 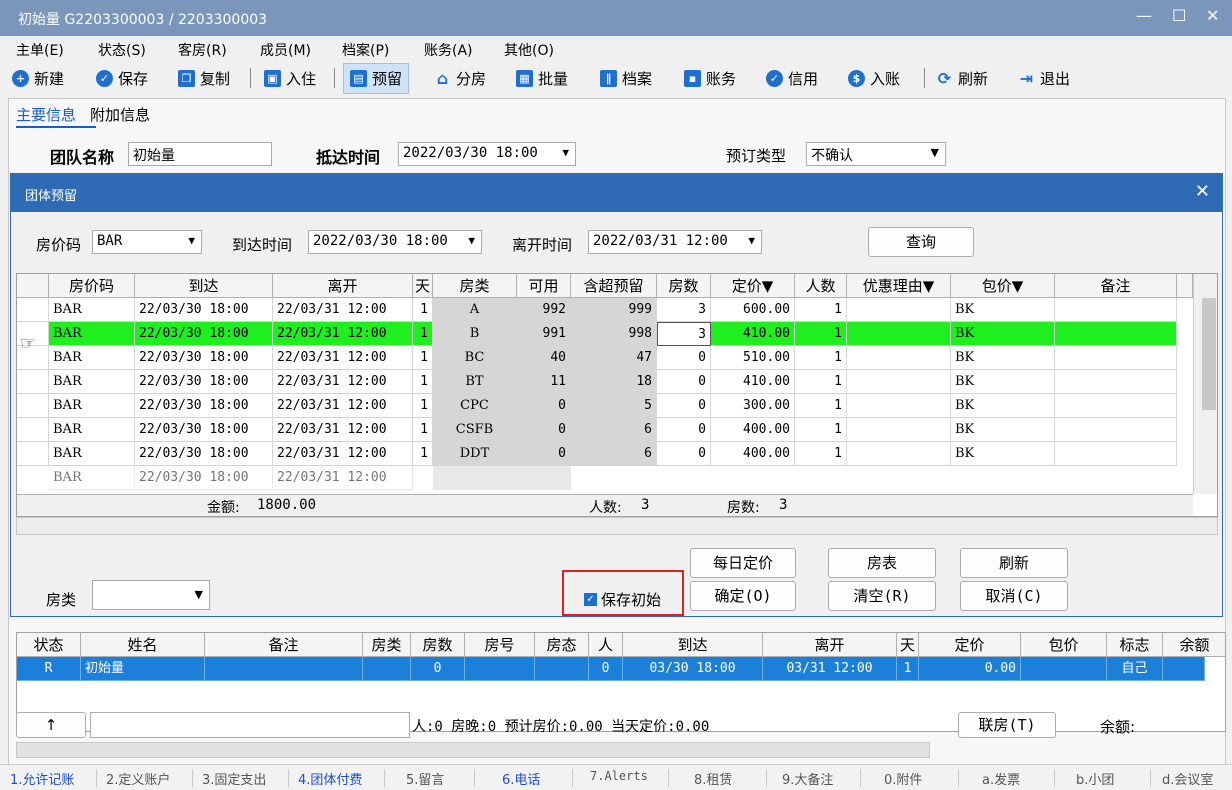 I want to click on cancel-button: 取消(C), so click(x=1014, y=596).